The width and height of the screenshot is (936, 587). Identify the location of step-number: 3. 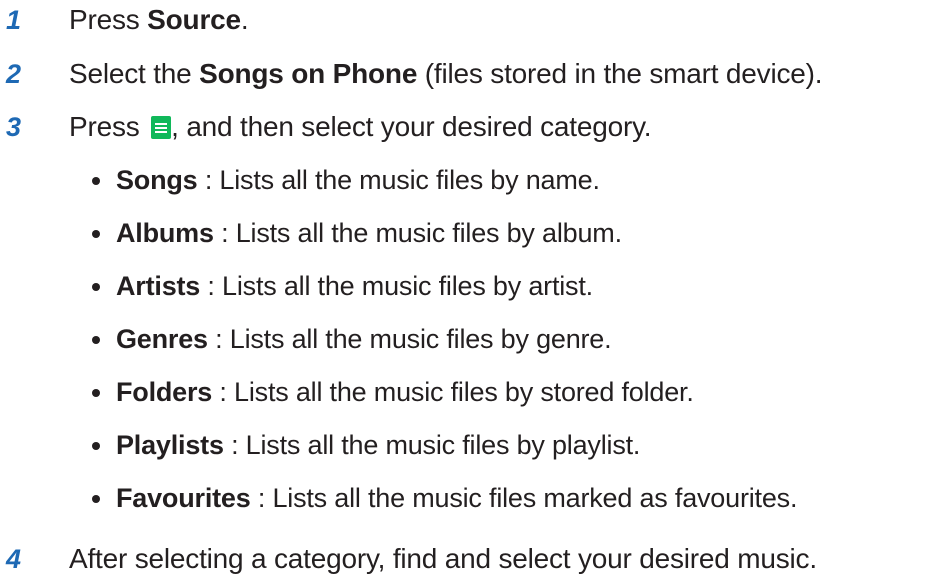
(14, 127).